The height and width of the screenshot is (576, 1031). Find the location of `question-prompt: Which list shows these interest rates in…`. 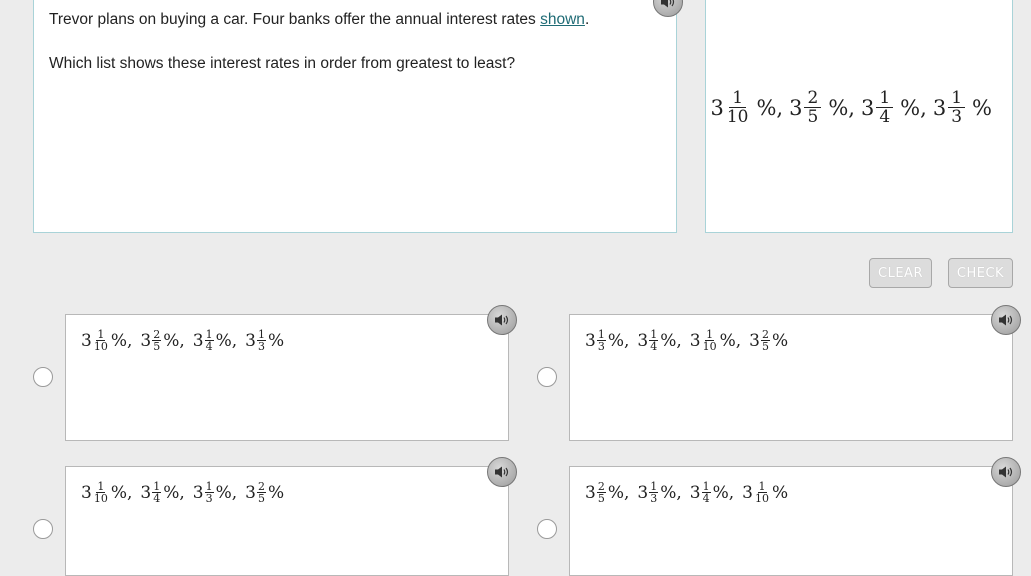

question-prompt: Which list shows these interest rates in… is located at coordinates (282, 63).